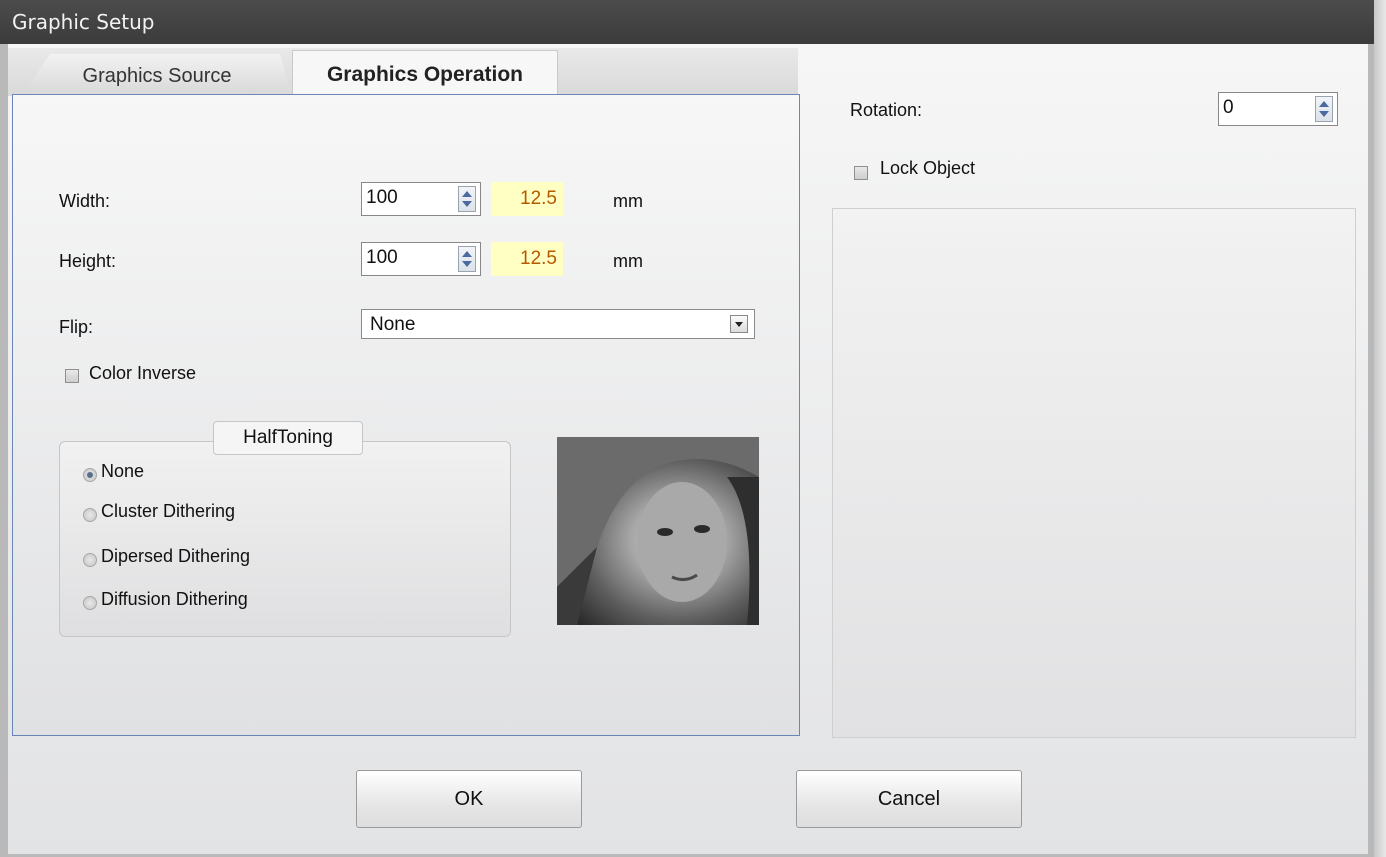  Describe the element at coordinates (558, 324) in the screenshot. I see `flip-select: None` at that location.